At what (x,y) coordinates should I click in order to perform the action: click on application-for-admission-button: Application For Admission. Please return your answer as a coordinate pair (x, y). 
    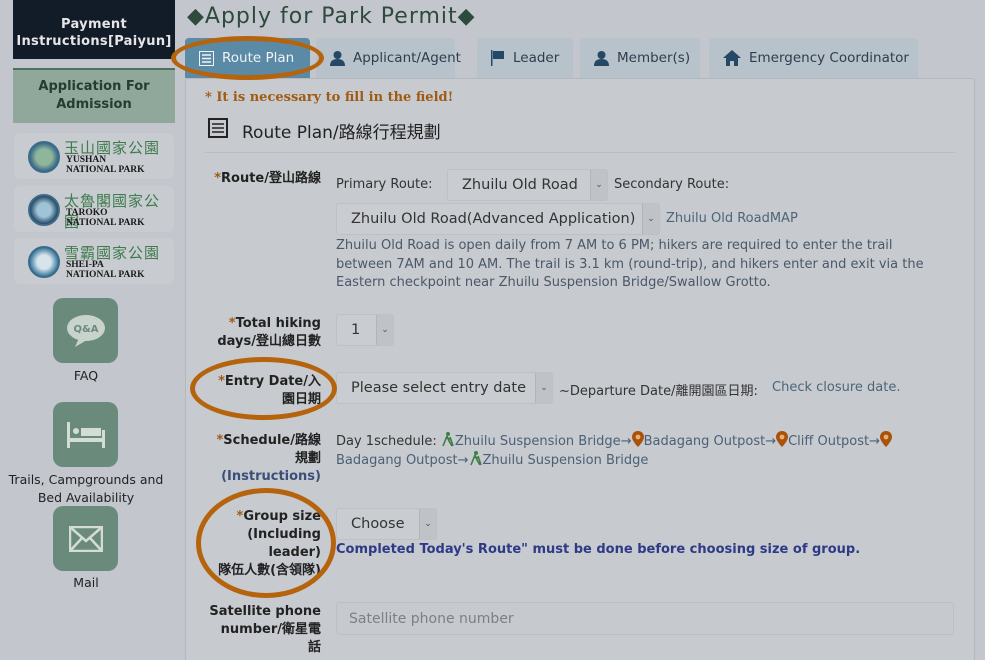
    Looking at the image, I should click on (94, 95).